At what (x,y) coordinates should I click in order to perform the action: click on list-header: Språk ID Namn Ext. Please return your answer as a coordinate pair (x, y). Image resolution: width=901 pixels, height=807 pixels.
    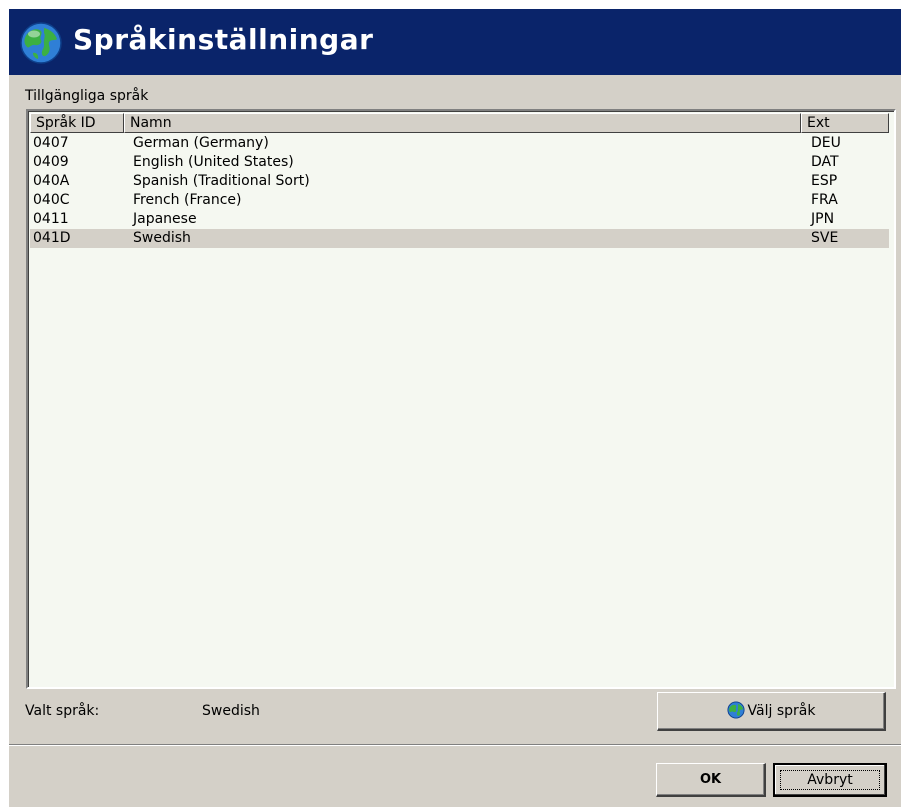
    Looking at the image, I should click on (461, 122).